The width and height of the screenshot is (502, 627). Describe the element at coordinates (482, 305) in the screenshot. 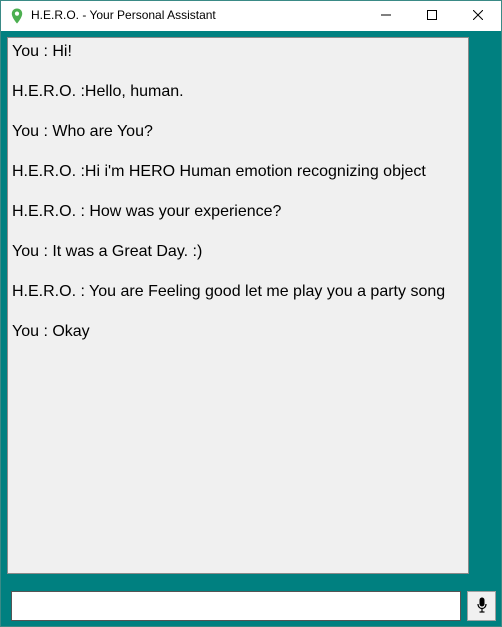

I see `scroll-gutter` at that location.